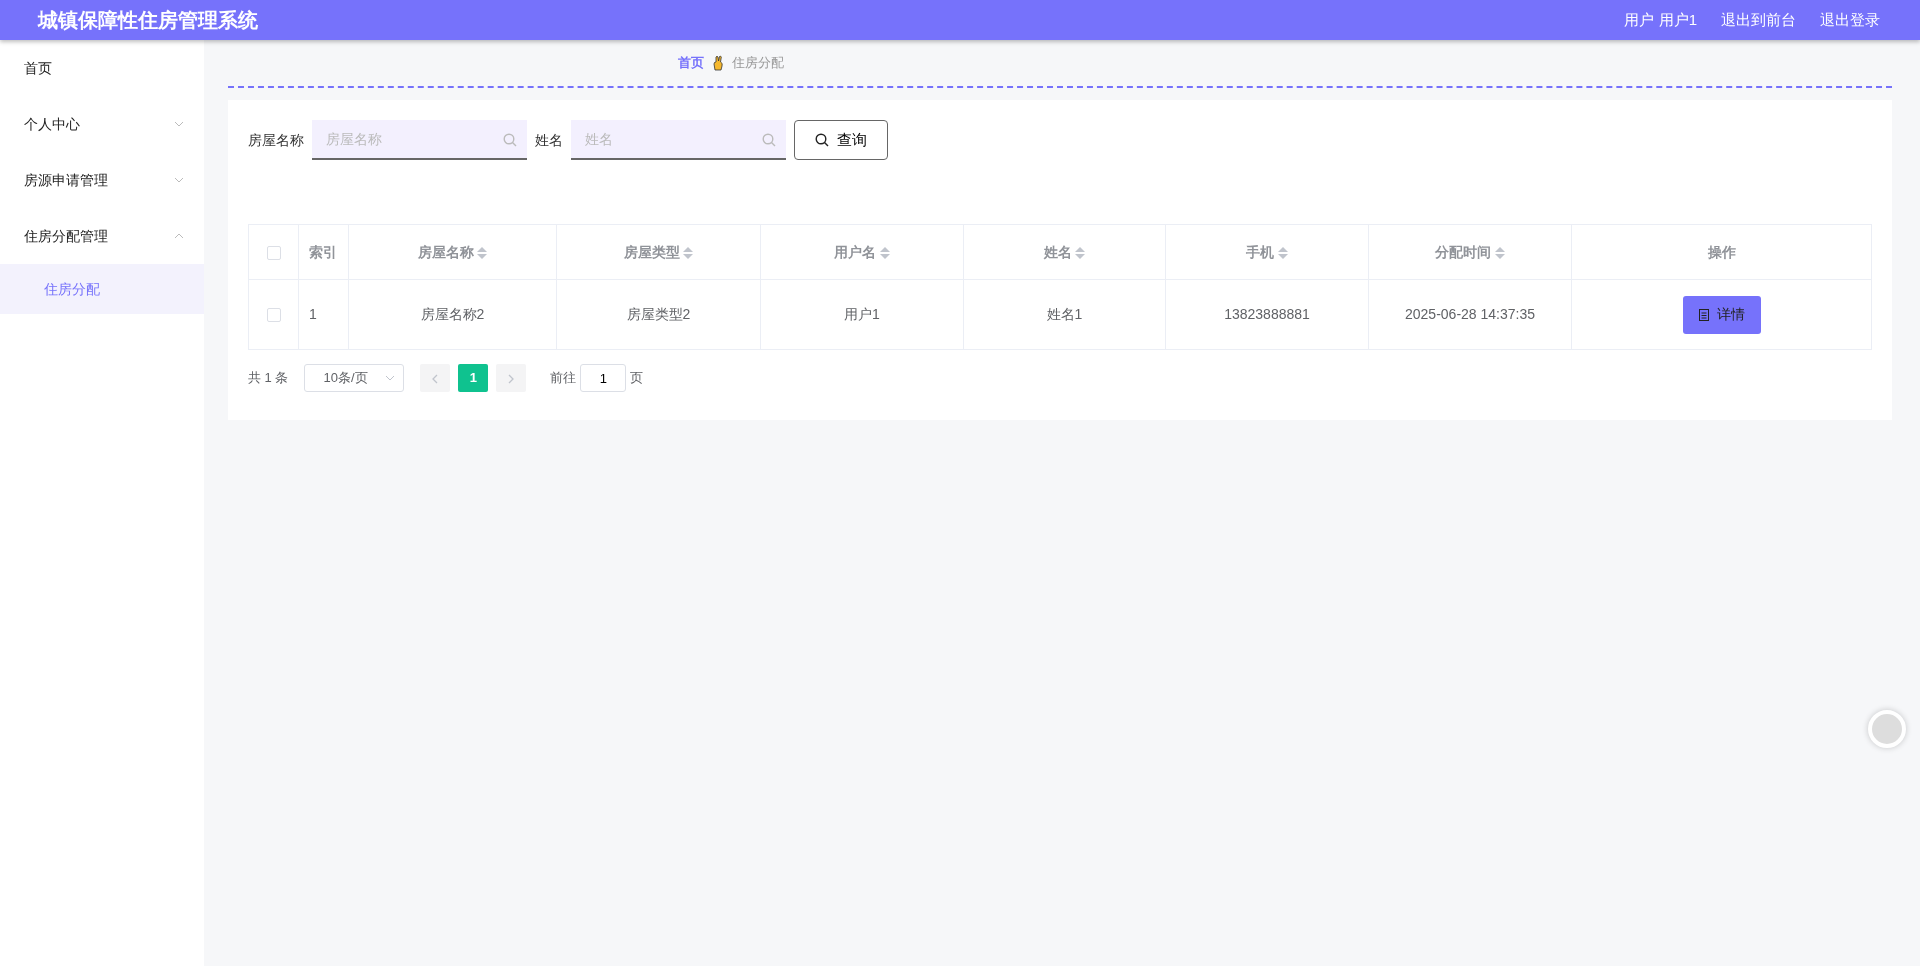 This screenshot has width=1920, height=966. What do you see at coordinates (313, 314) in the screenshot?
I see `table-cell: 1` at bounding box center [313, 314].